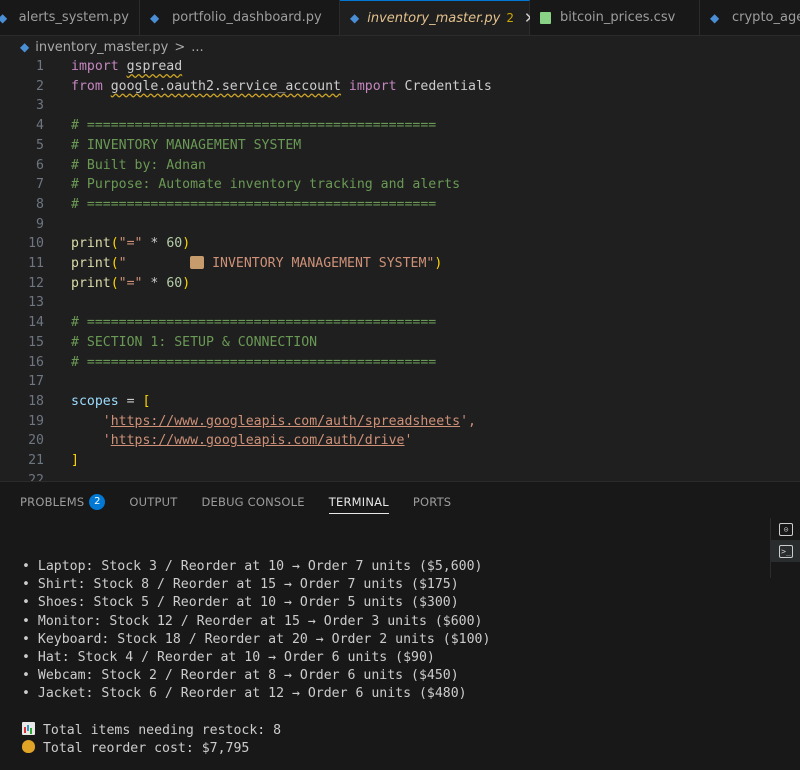 This screenshot has width=800, height=770. Describe the element at coordinates (28, 729) in the screenshot. I see `bar-chart-icon` at that location.